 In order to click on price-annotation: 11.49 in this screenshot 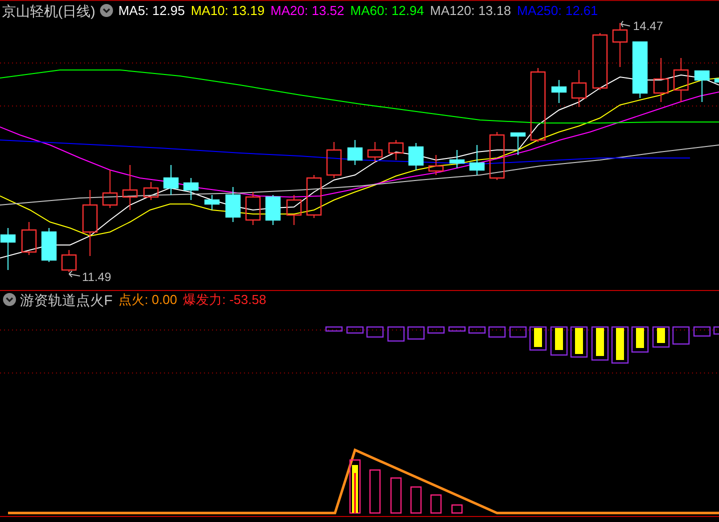, I will do `click(90, 277)`.